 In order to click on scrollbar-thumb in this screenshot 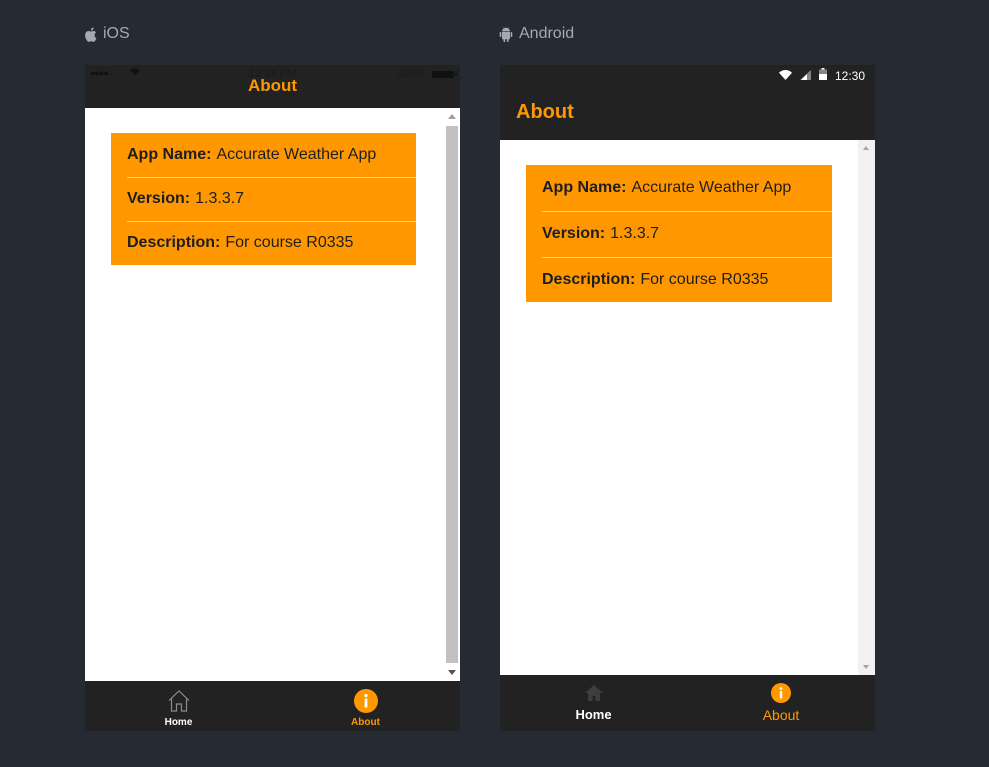, I will do `click(452, 394)`.